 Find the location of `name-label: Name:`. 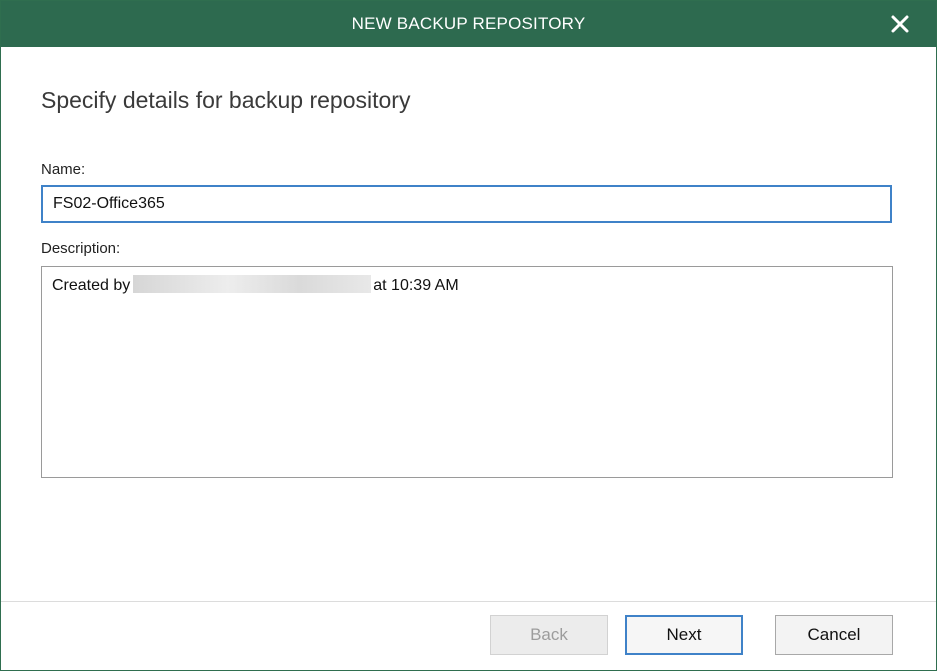

name-label: Name: is located at coordinates (63, 169).